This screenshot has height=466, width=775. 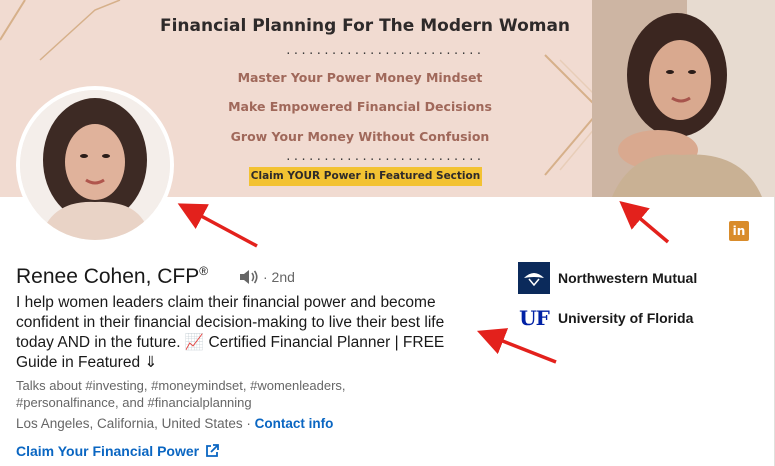 What do you see at coordinates (360, 106) in the screenshot?
I see `banner-line-2: Make Empowered Financial Decisions` at bounding box center [360, 106].